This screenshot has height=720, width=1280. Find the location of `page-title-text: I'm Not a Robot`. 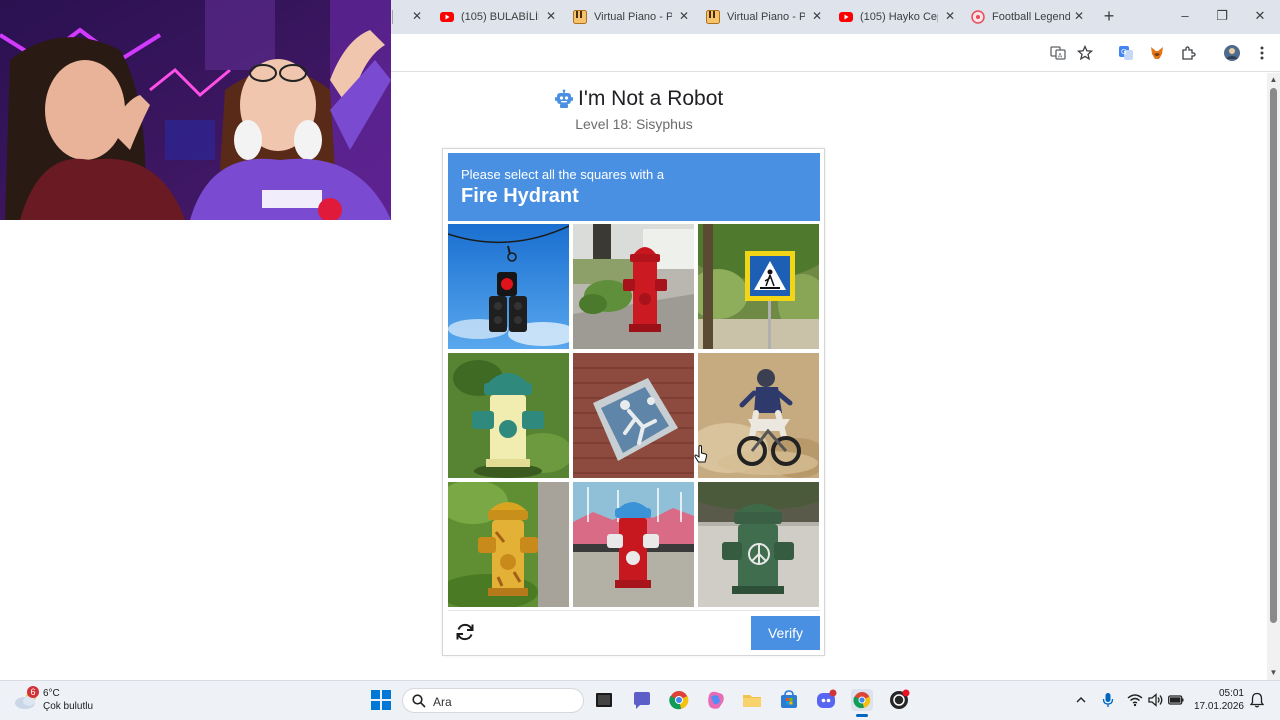

page-title-text: I'm Not a Robot is located at coordinates (651, 98).